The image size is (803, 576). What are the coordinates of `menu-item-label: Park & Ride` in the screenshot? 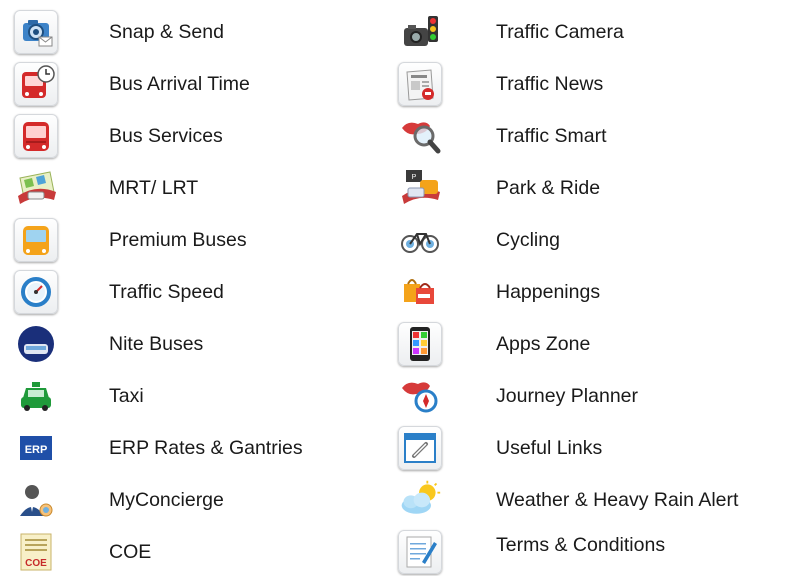 It's located at (548, 187).